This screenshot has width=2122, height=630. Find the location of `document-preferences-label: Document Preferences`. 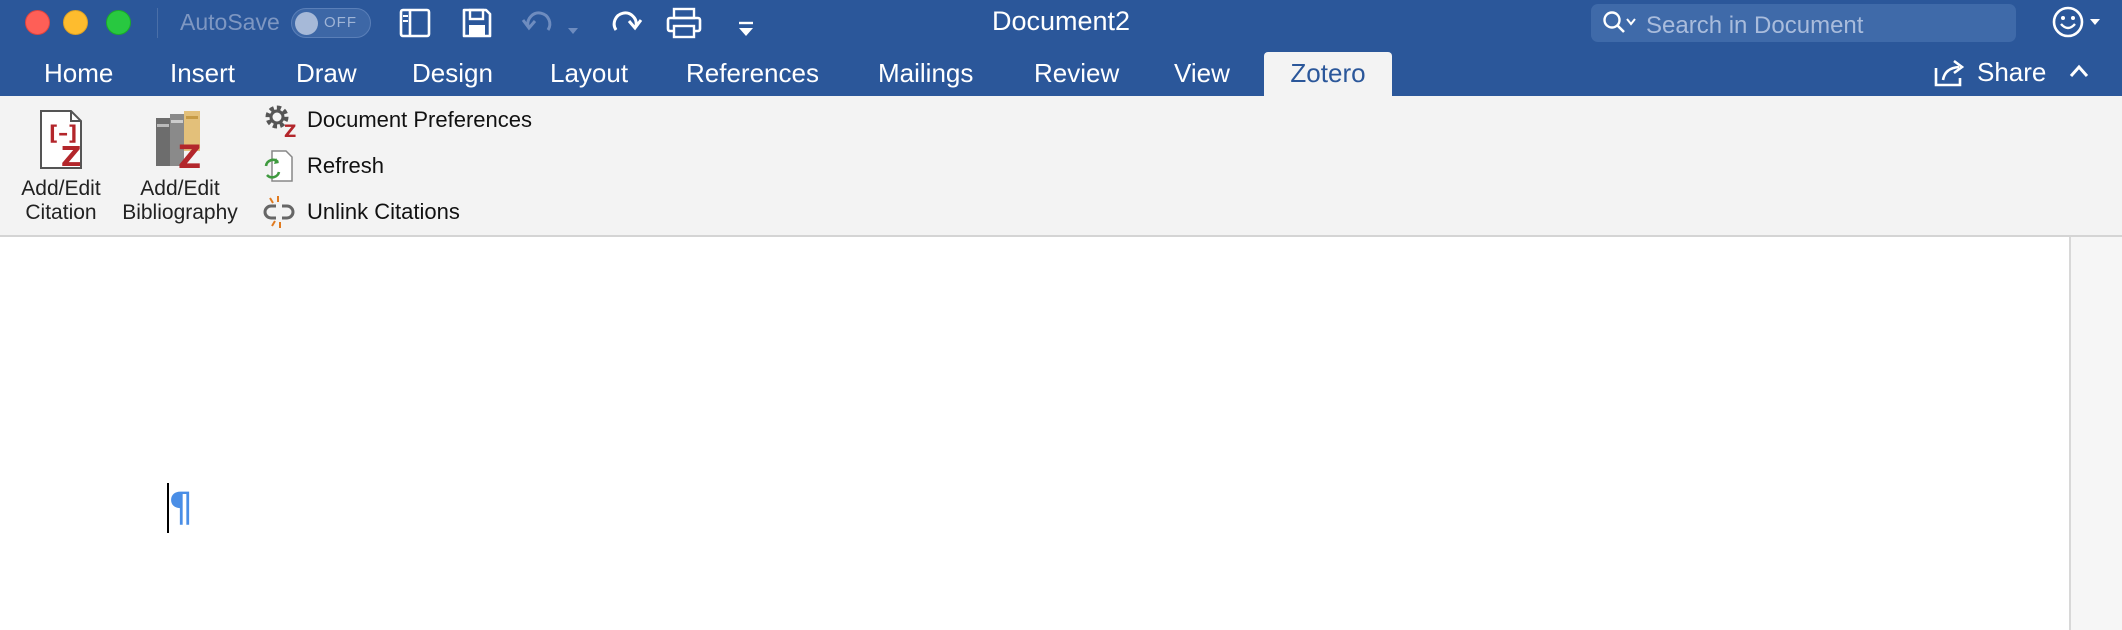

document-preferences-label: Document Preferences is located at coordinates (419, 119).